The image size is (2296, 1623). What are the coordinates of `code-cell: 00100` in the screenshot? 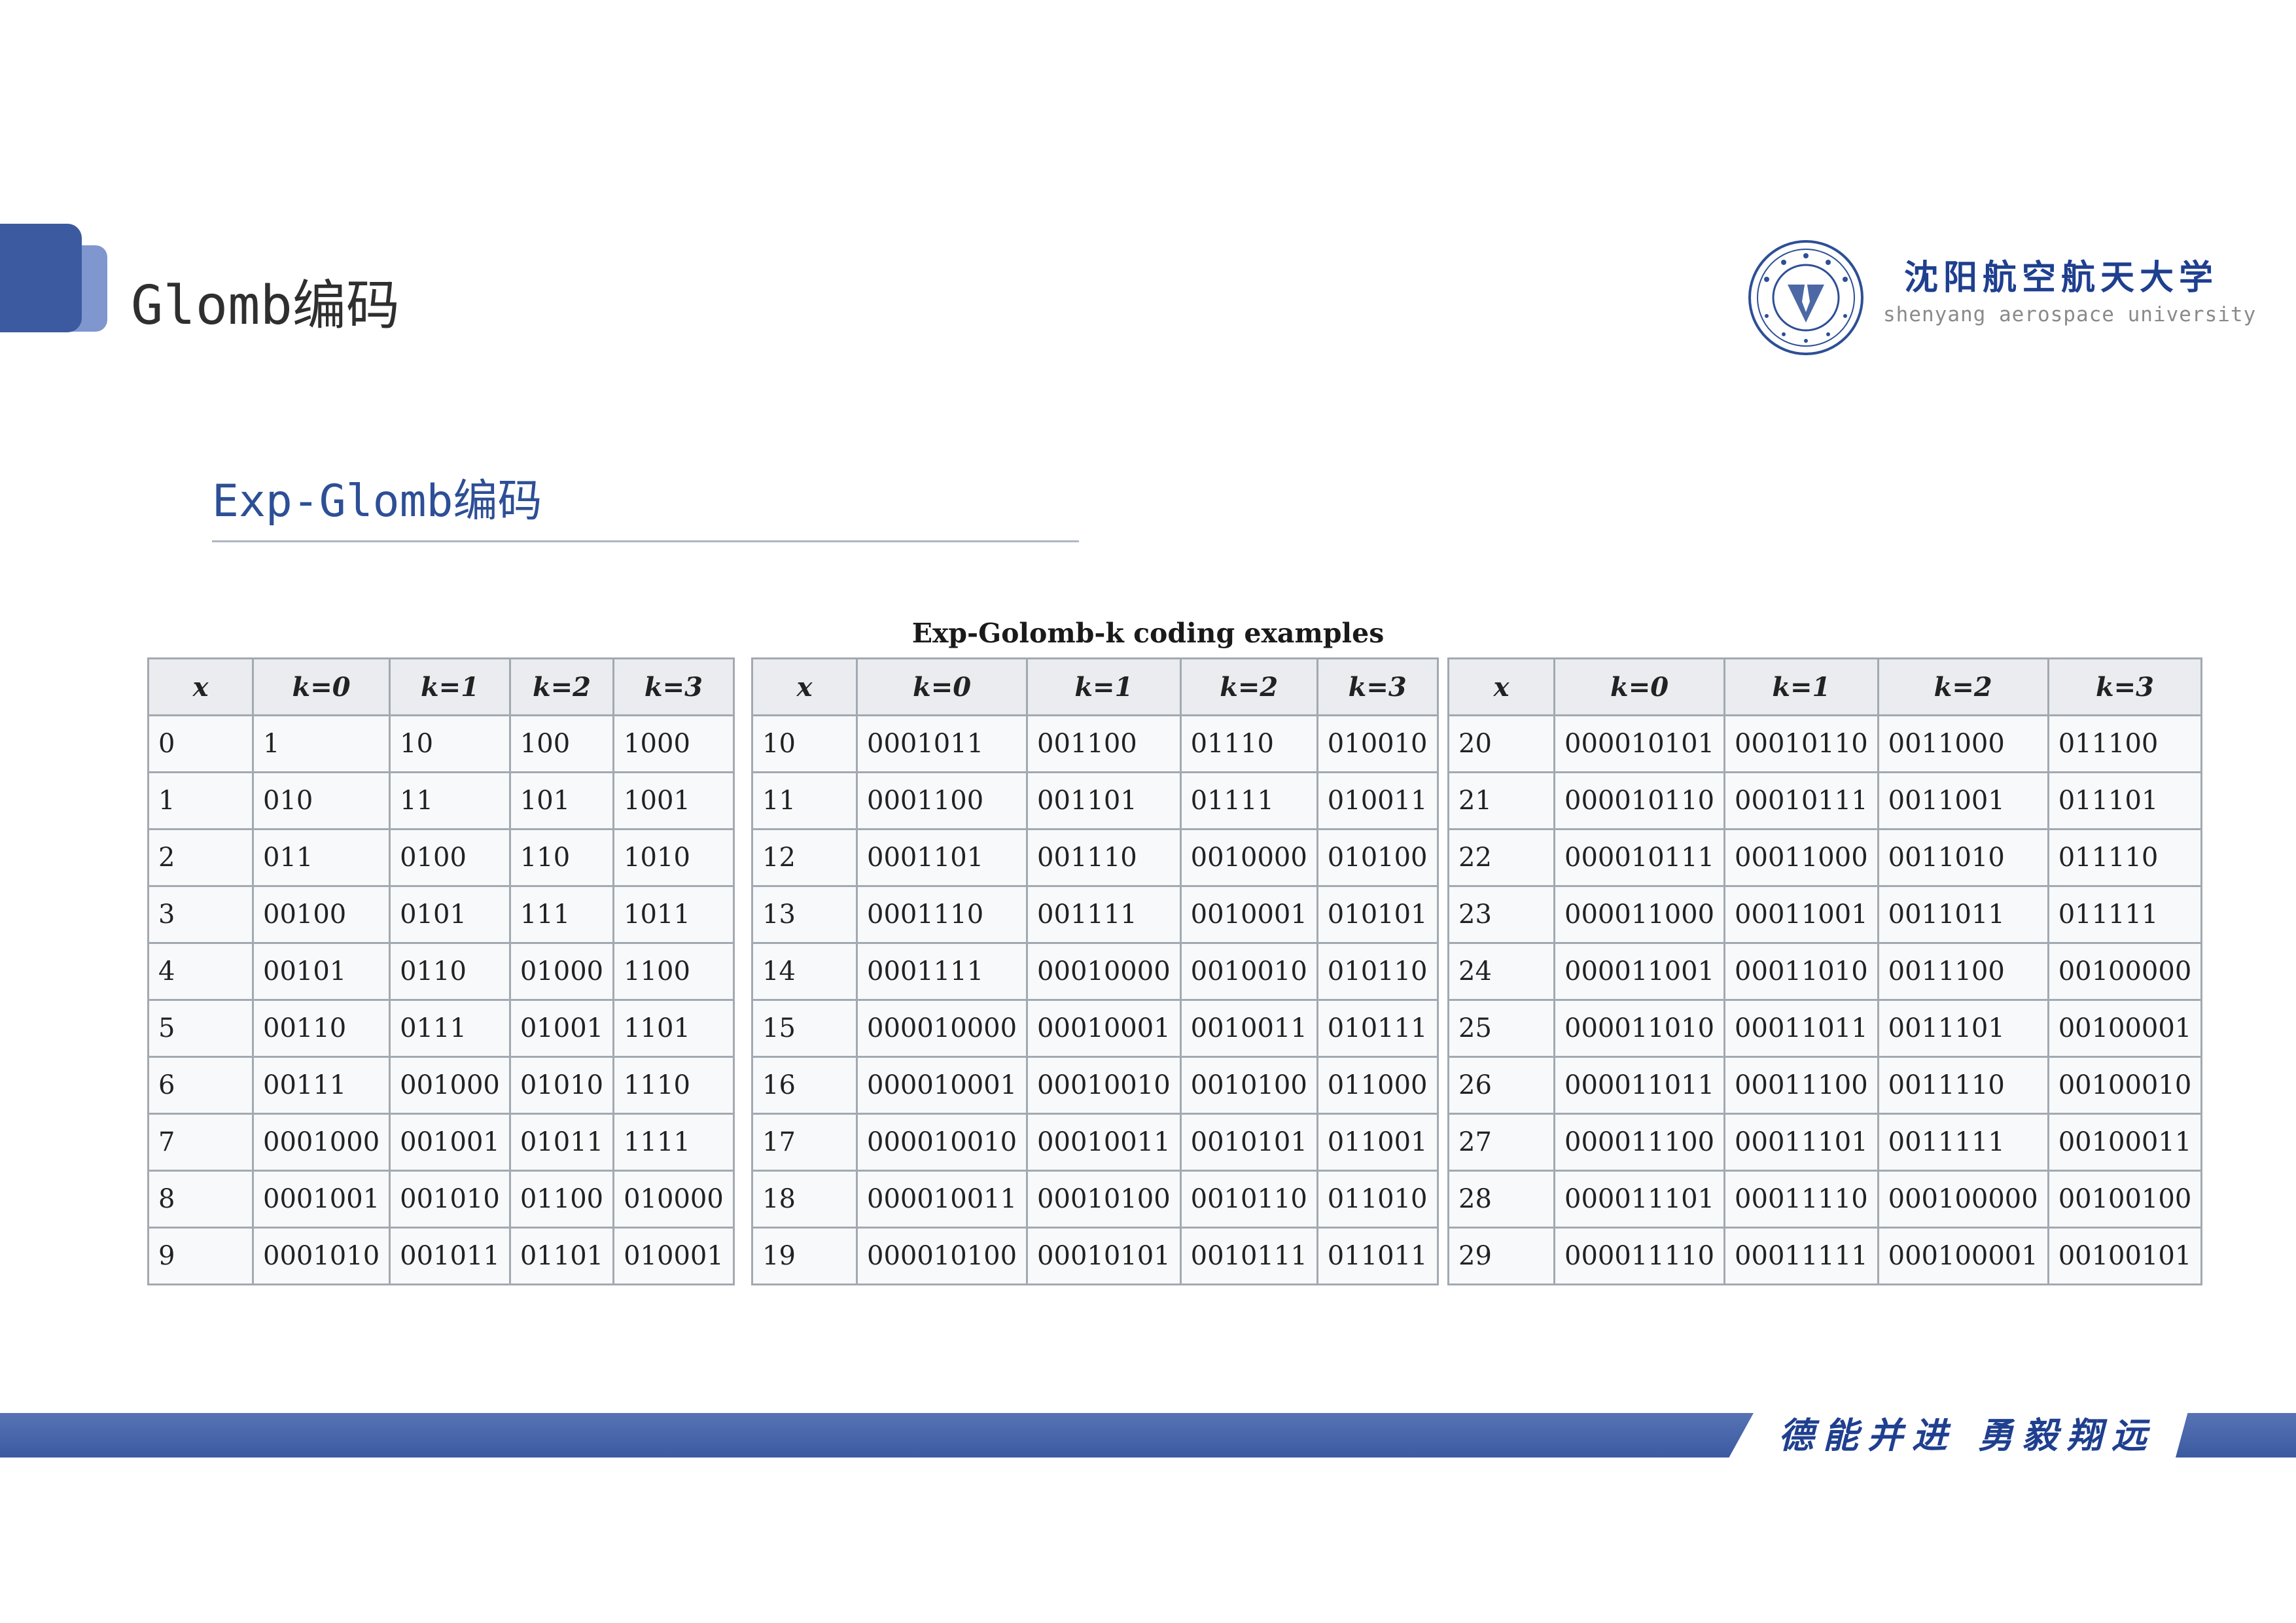 It's located at (321, 915).